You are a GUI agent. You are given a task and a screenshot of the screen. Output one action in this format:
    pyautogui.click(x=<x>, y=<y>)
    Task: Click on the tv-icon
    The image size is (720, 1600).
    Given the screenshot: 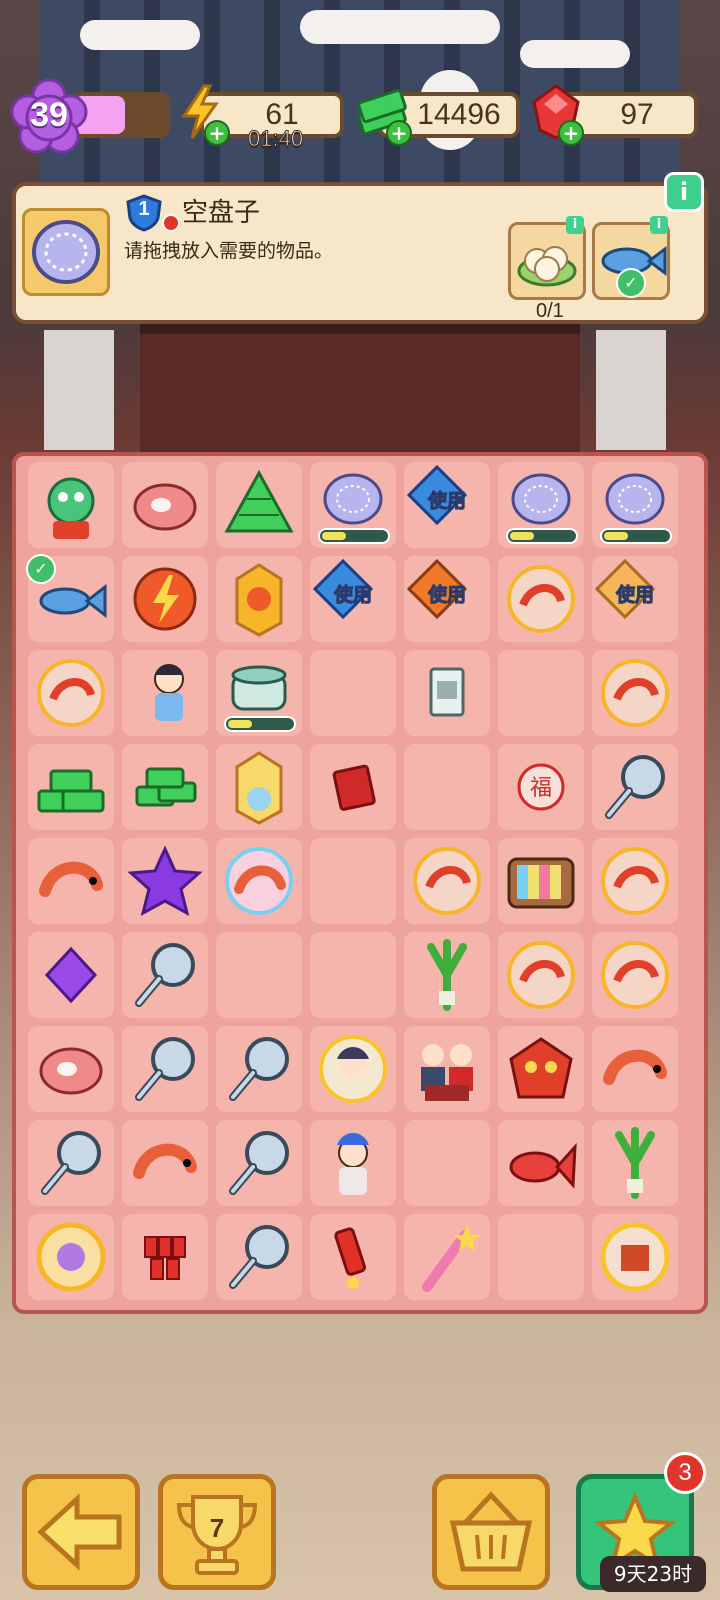 What is the action you would take?
    pyautogui.click(x=541, y=883)
    